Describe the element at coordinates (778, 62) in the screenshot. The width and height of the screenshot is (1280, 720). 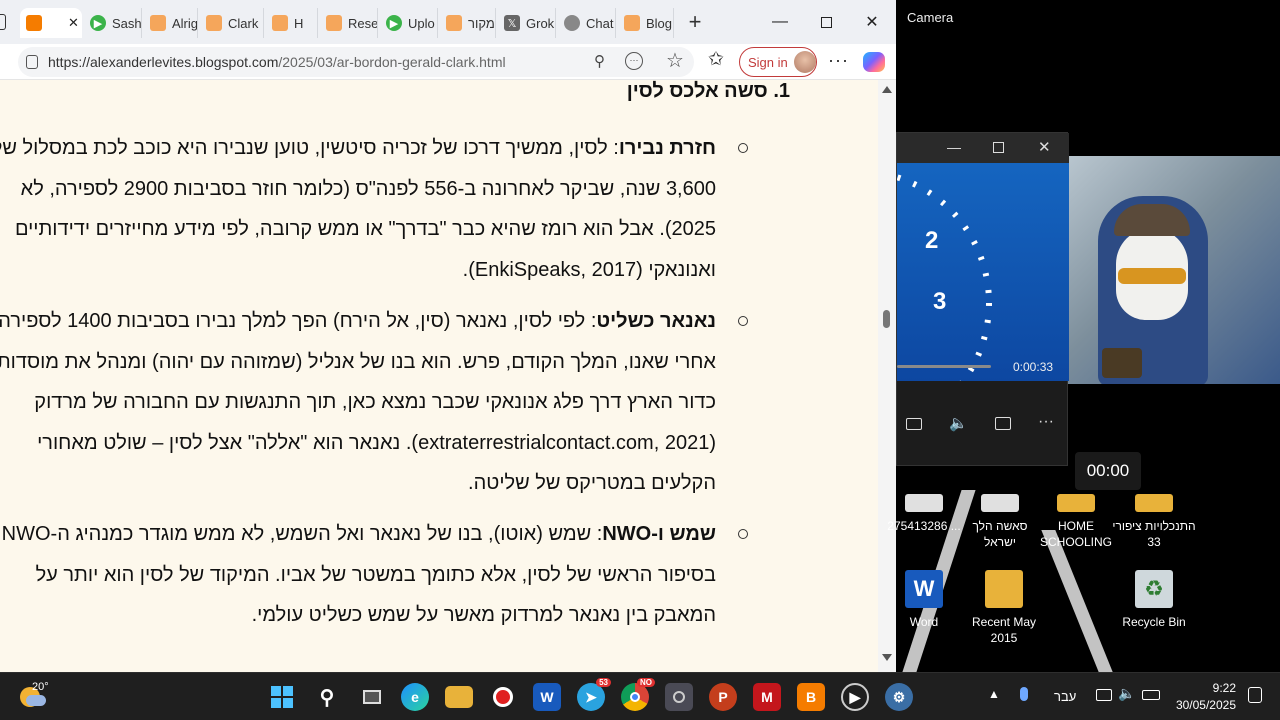
I see `sign-in-button: Sign in` at that location.